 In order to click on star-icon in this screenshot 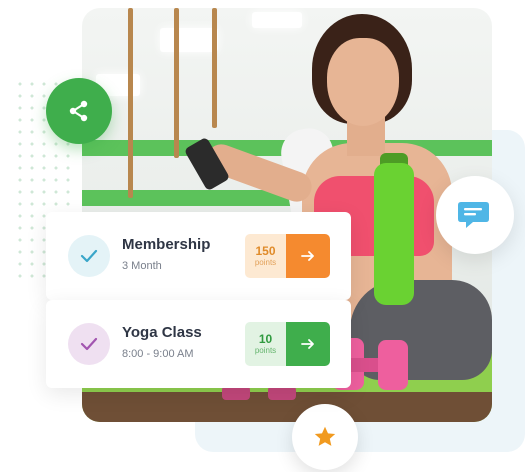, I will do `click(325, 436)`.